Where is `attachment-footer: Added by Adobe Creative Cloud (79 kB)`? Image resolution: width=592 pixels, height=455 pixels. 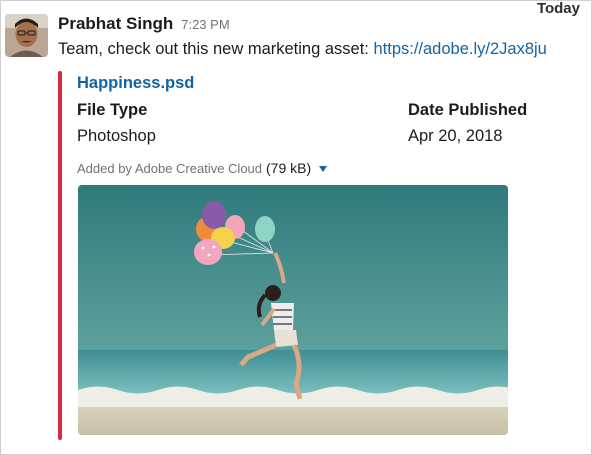 attachment-footer: Added by Adobe Creative Cloud (79 kB) is located at coordinates (202, 168).